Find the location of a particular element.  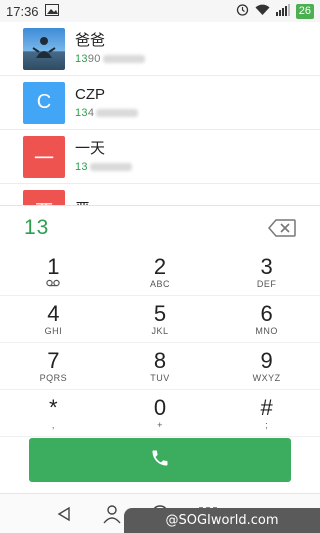

key-5: 5 JKL is located at coordinates (160, 319).